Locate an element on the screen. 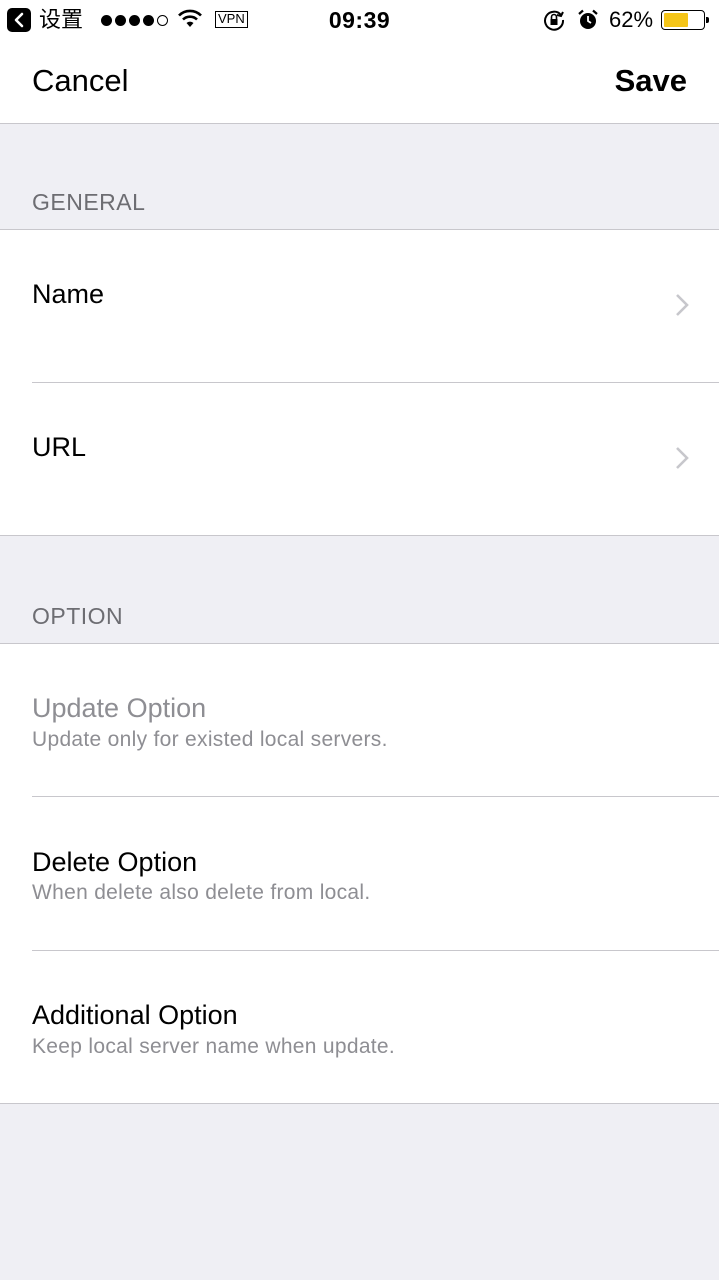 This screenshot has height=1280, width=719. section-header-general: GENERAL is located at coordinates (89, 202).